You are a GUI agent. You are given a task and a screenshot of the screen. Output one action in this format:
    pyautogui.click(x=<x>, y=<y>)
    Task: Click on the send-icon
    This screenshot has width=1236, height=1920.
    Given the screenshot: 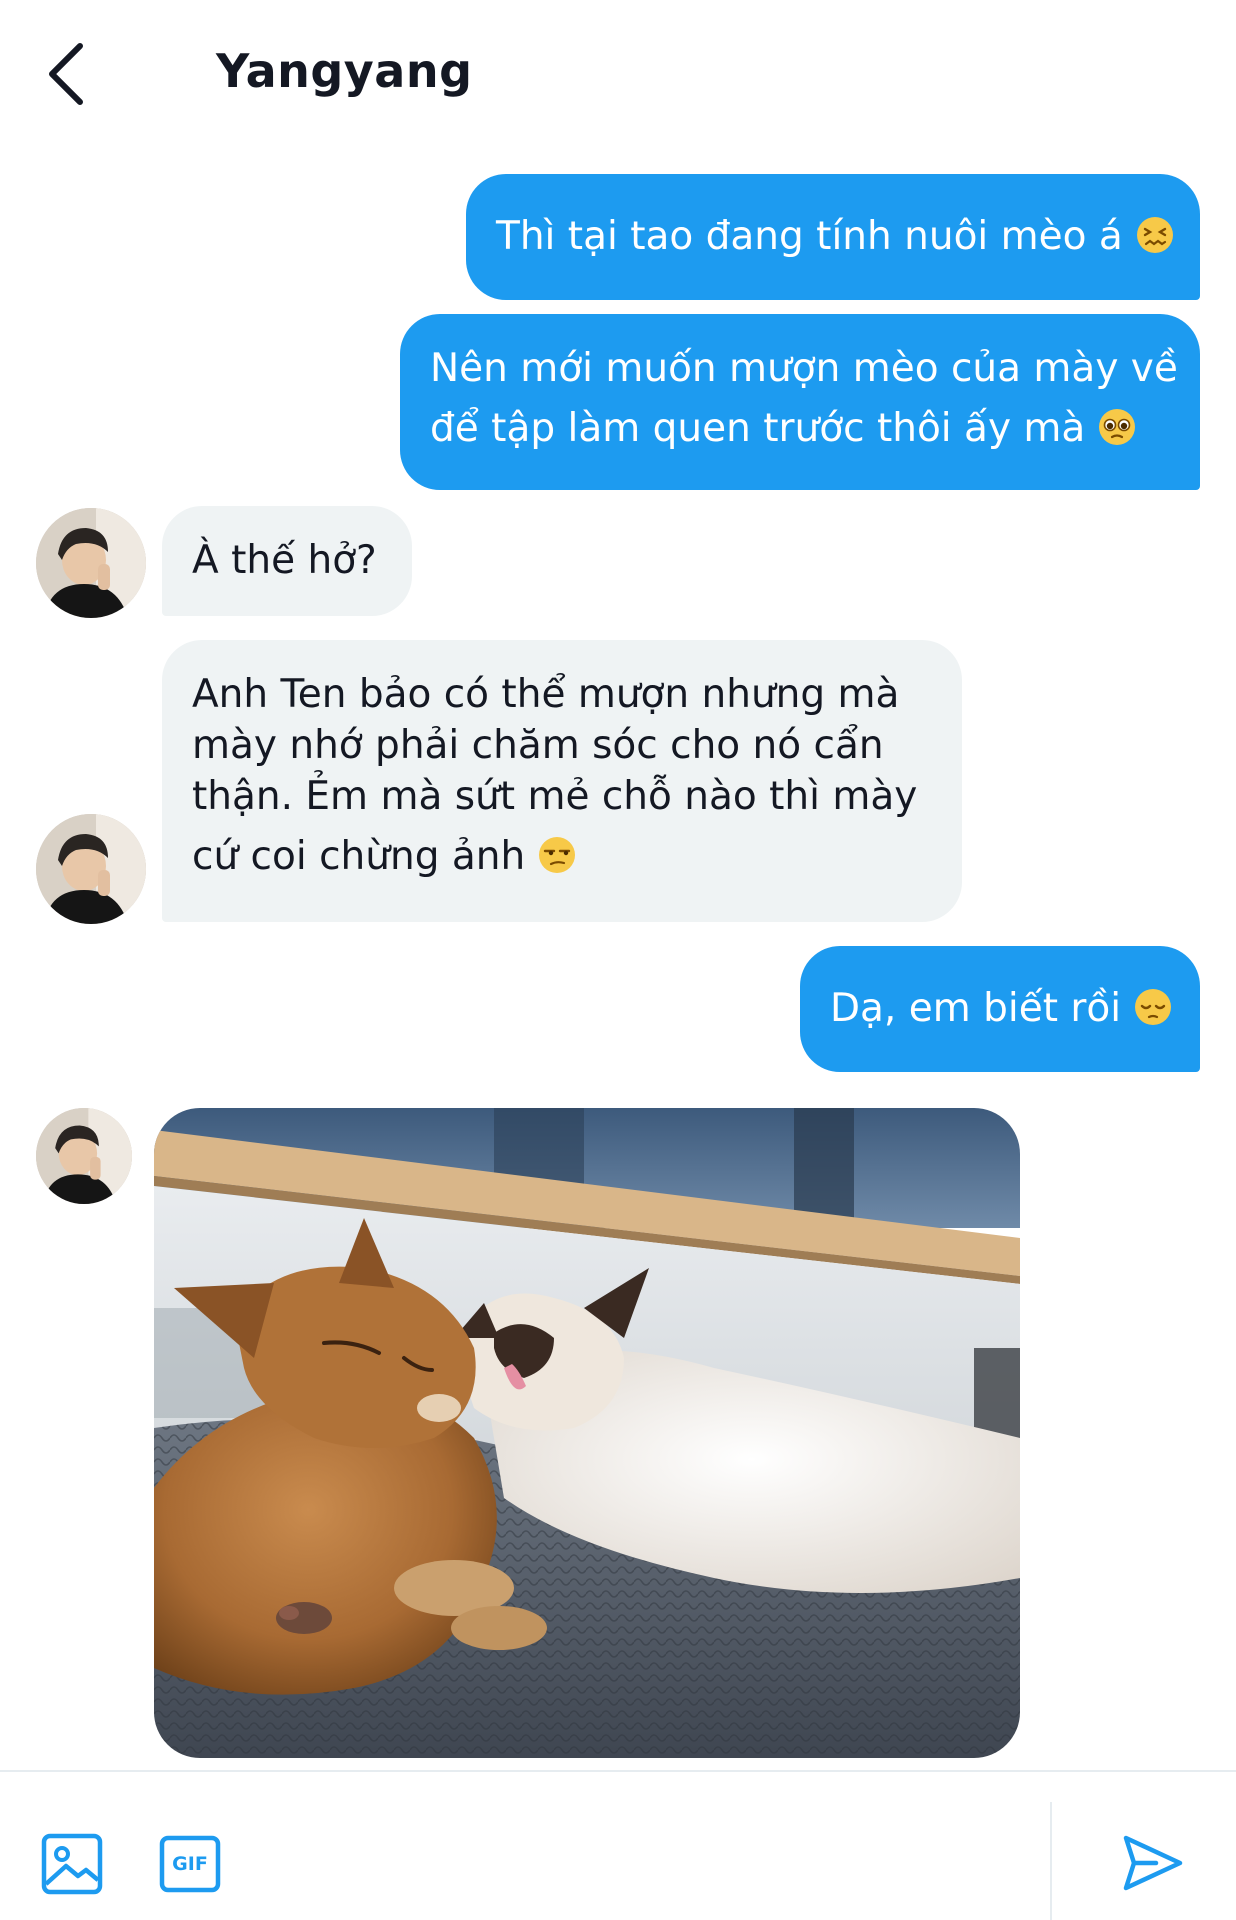 What is the action you would take?
    pyautogui.click(x=1153, y=1863)
    